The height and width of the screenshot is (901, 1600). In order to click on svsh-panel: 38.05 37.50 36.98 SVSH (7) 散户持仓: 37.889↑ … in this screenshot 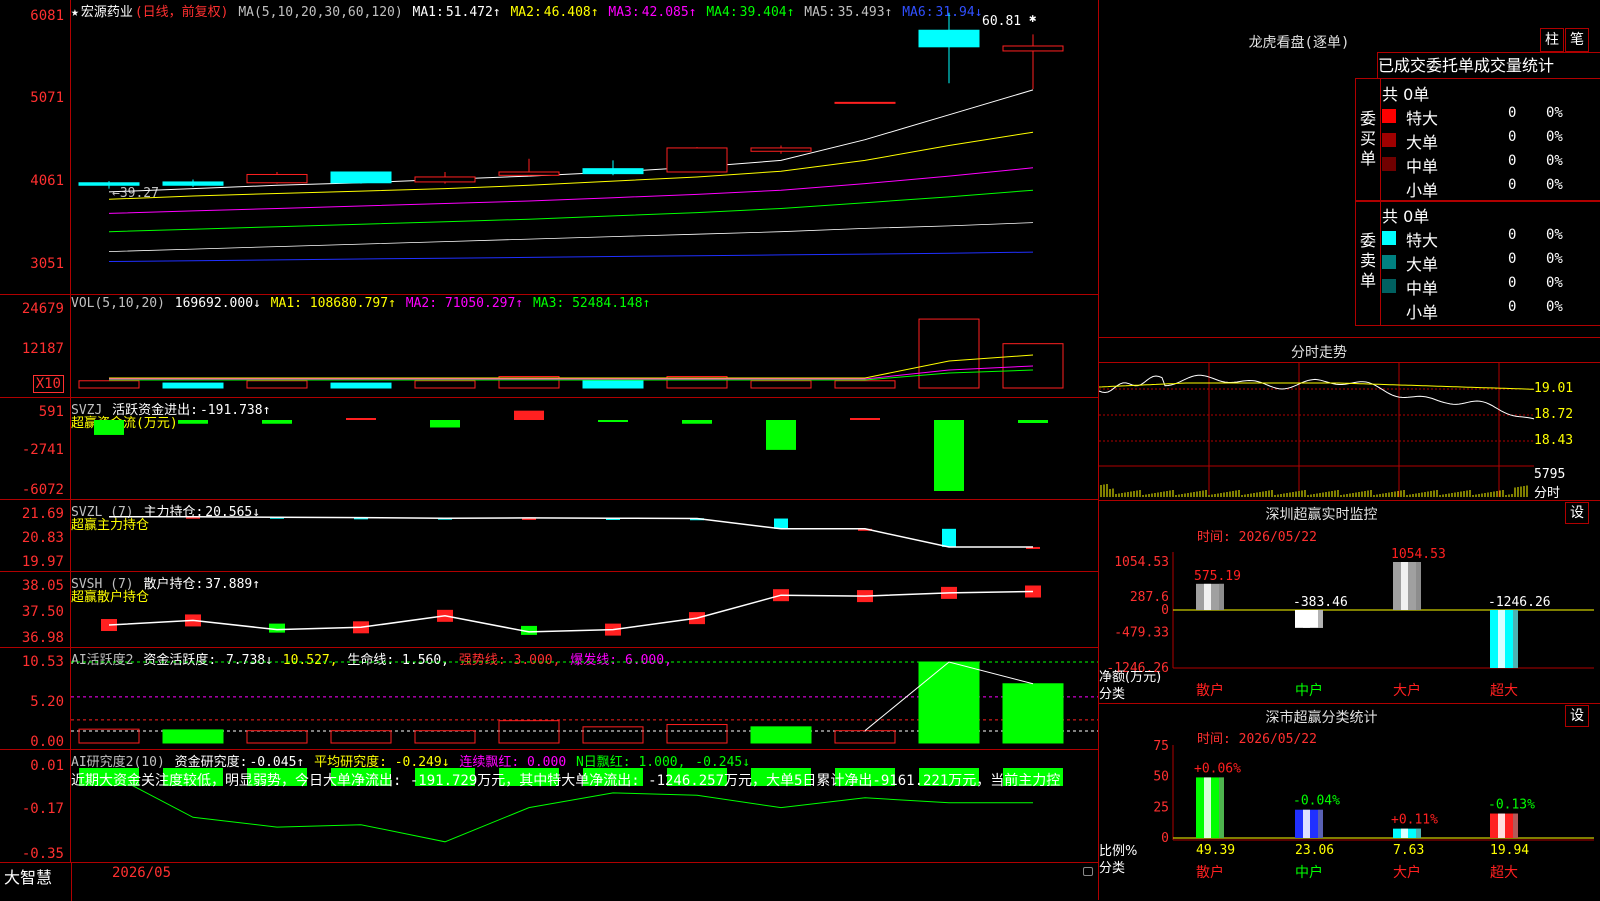, I will do `click(549, 610)`.